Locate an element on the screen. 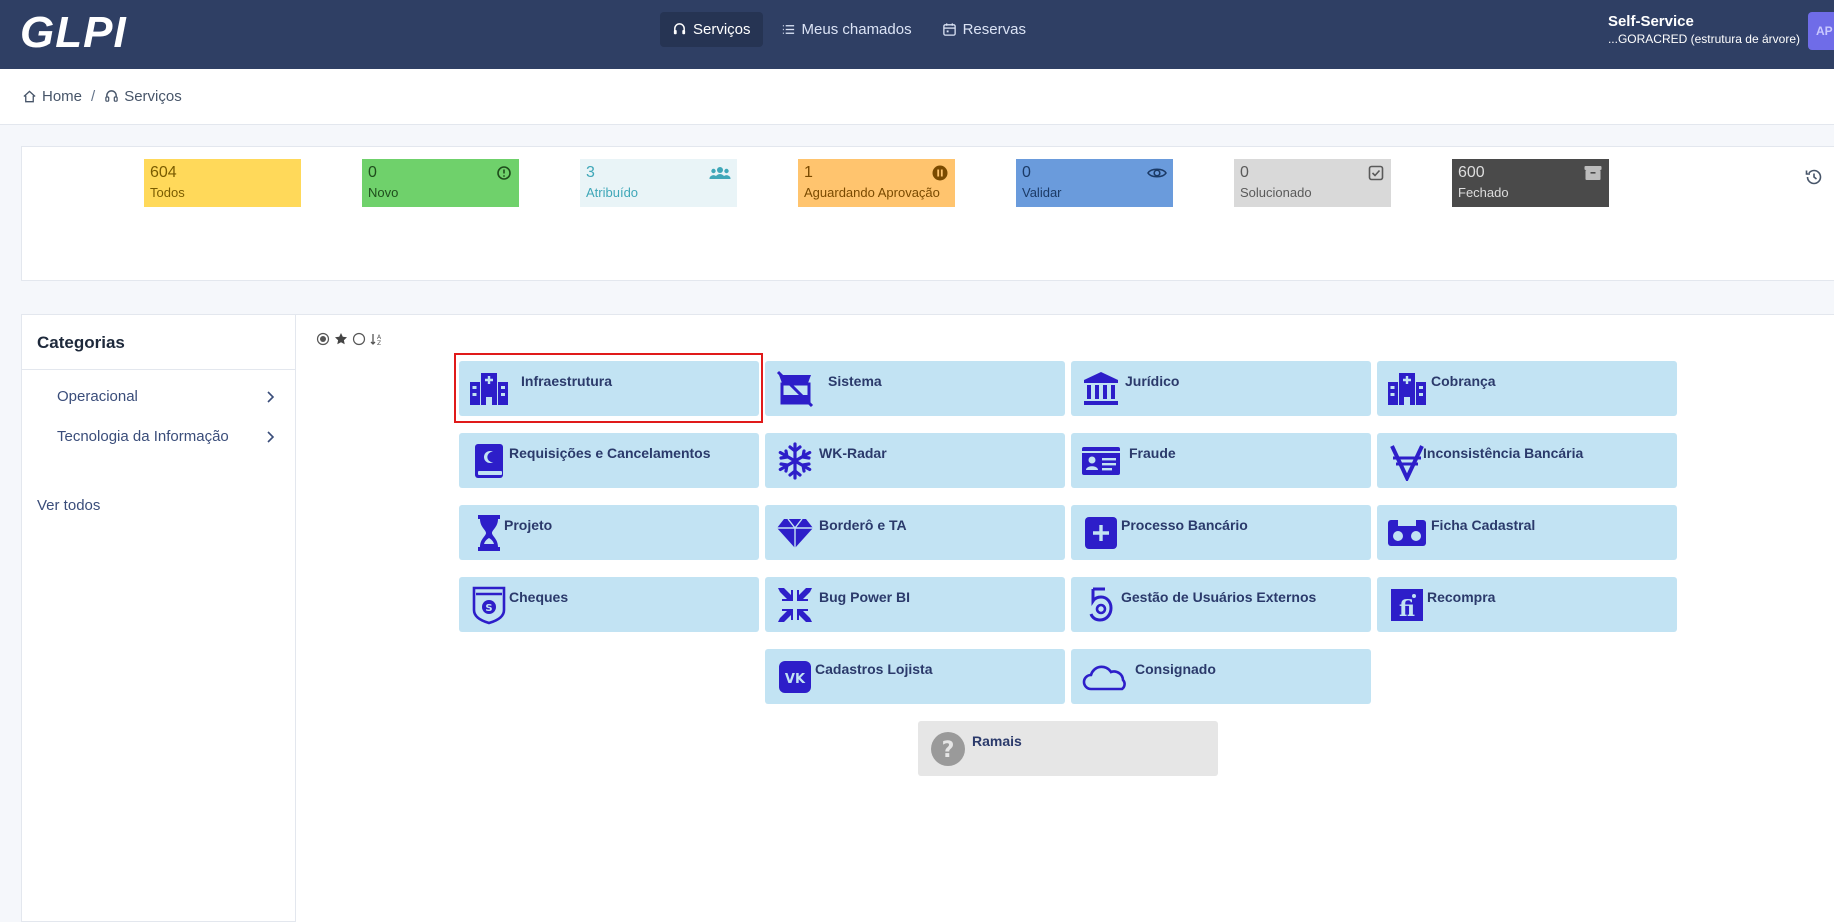  tile-label: Cobrança is located at coordinates (1463, 381).